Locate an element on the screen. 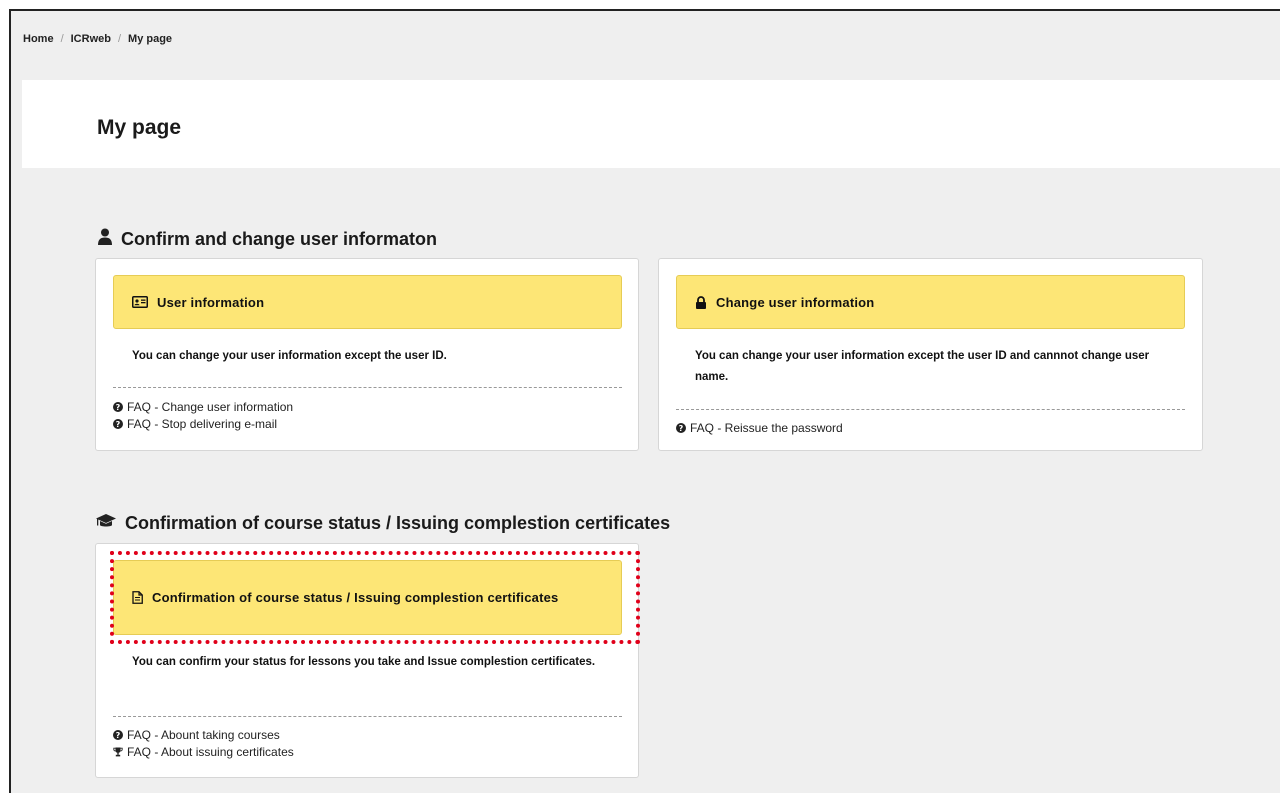 This screenshot has height=793, width=1280. title-bar: My page is located at coordinates (651, 124).